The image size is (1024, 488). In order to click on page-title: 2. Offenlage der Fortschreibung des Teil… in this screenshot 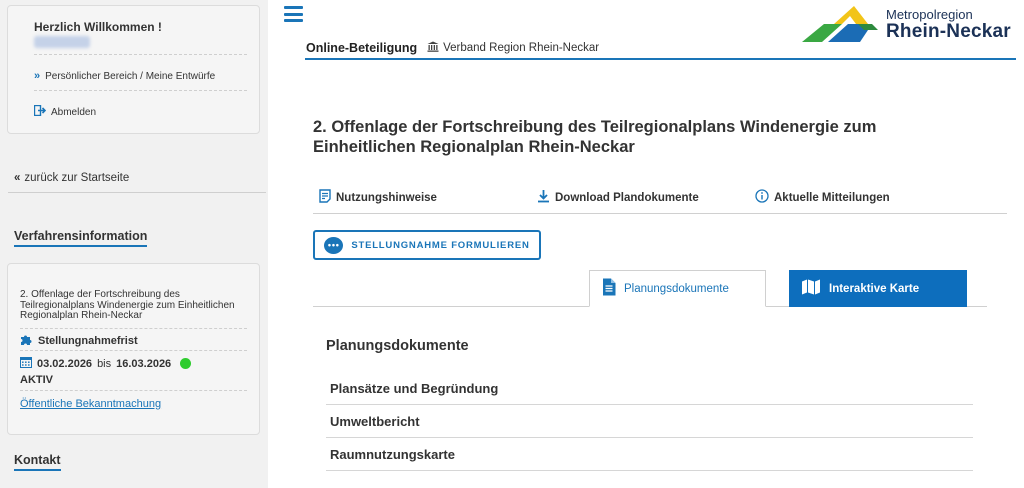, I will do `click(595, 137)`.